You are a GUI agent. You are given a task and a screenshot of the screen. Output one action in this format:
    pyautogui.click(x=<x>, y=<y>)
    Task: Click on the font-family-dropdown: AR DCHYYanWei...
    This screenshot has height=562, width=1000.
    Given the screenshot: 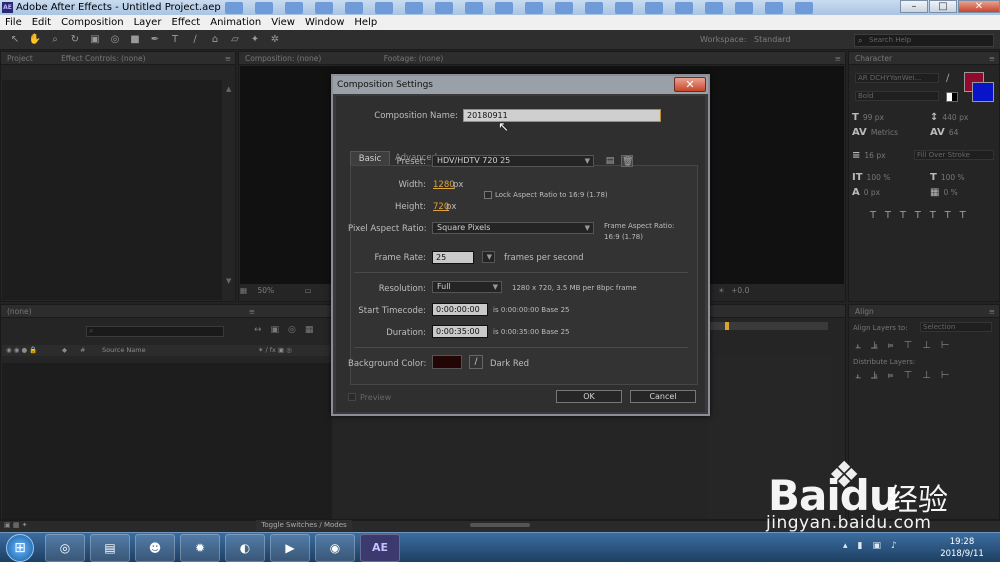 What is the action you would take?
    pyautogui.click(x=897, y=78)
    